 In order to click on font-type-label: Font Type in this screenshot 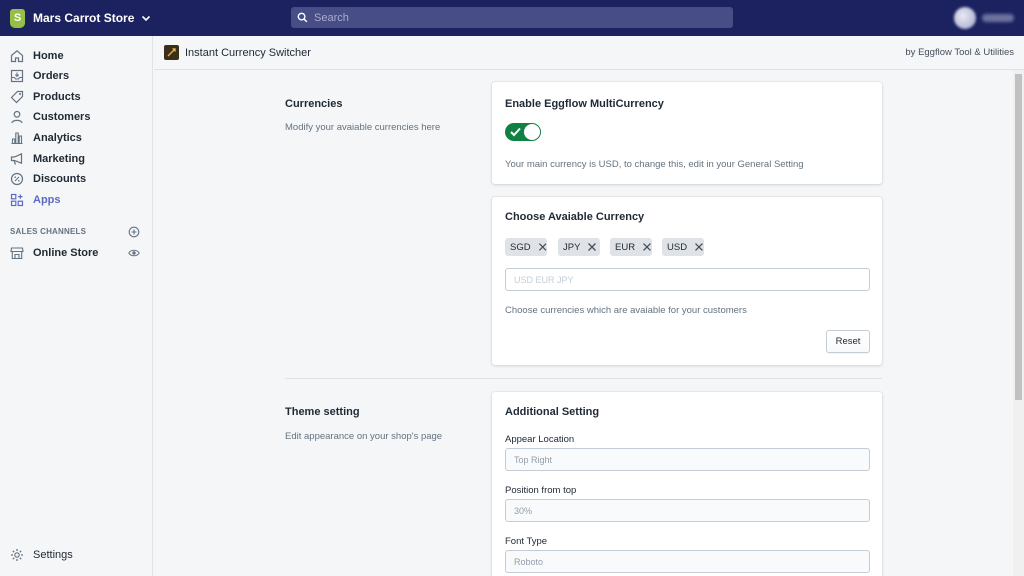, I will do `click(526, 541)`.